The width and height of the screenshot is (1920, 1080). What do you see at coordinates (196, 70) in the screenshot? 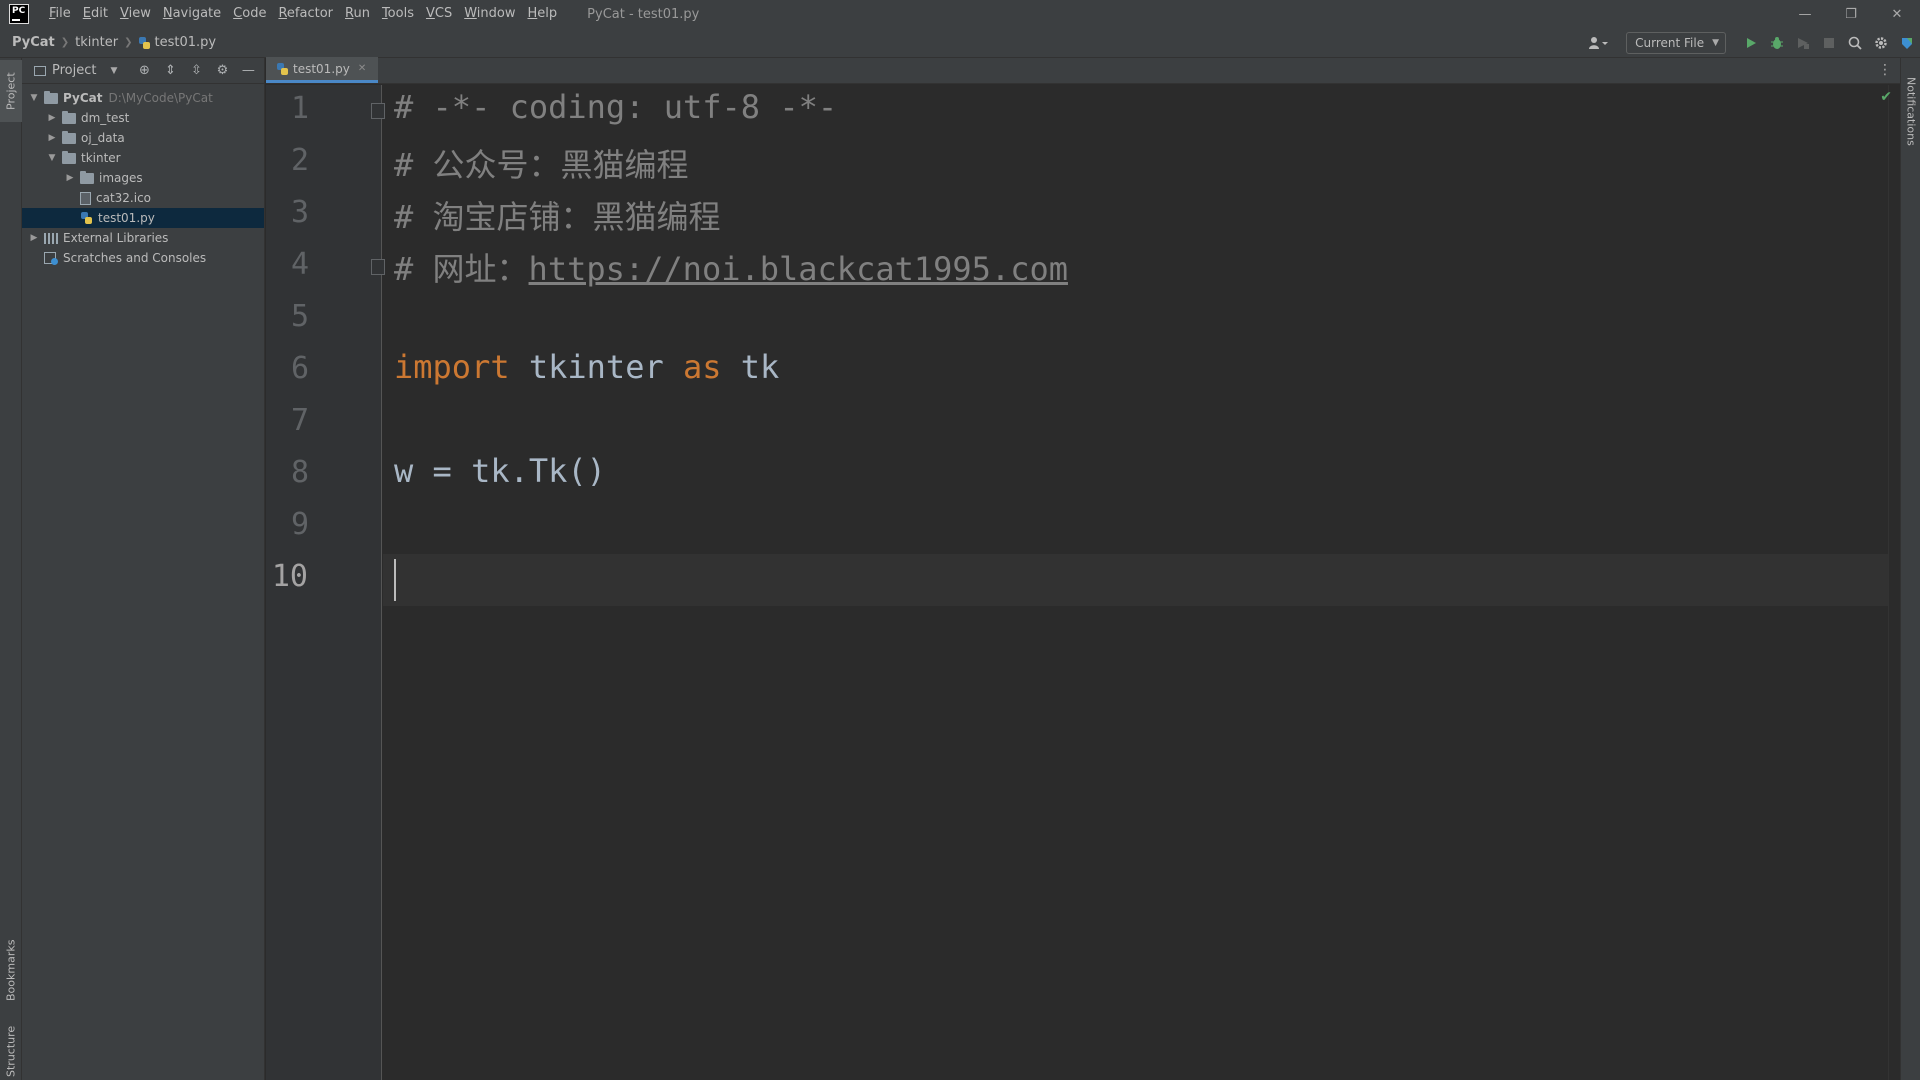
I see `collapse-all-icon: ⇳` at bounding box center [196, 70].